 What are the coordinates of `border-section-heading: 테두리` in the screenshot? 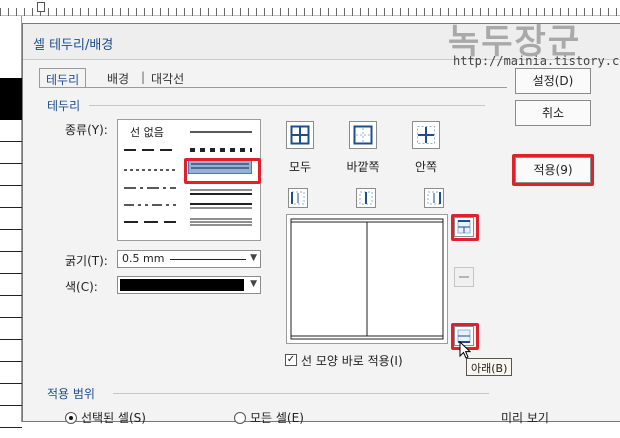 It's located at (64, 106).